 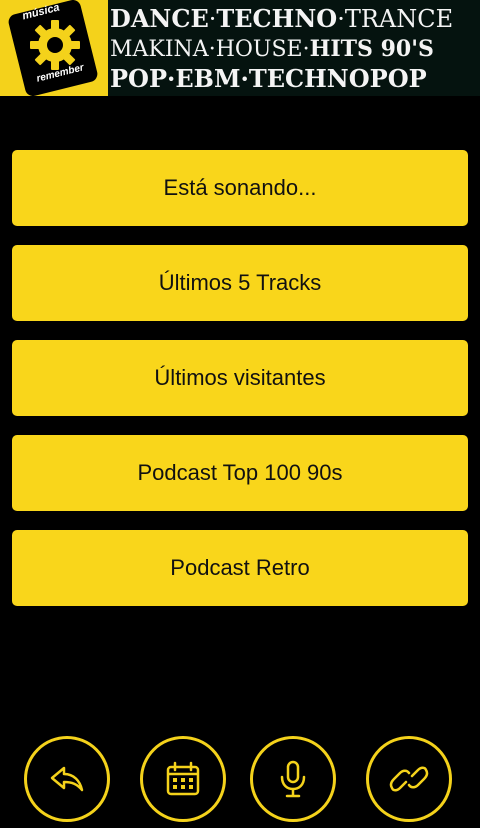 What do you see at coordinates (399, 19) in the screenshot?
I see `banner-genre: TRANCE` at bounding box center [399, 19].